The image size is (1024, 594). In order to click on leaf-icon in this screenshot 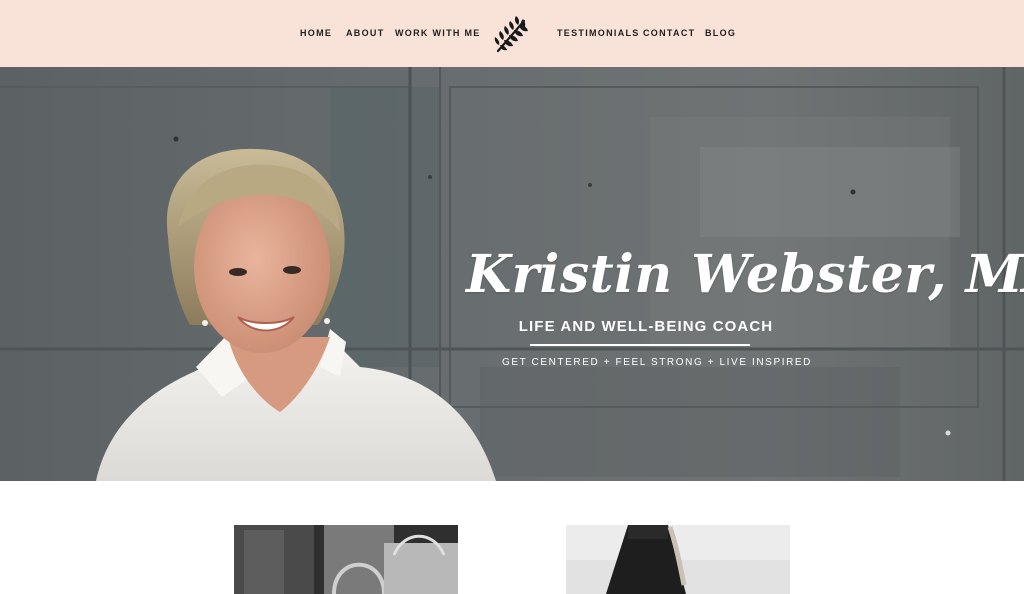, I will do `click(511, 34)`.